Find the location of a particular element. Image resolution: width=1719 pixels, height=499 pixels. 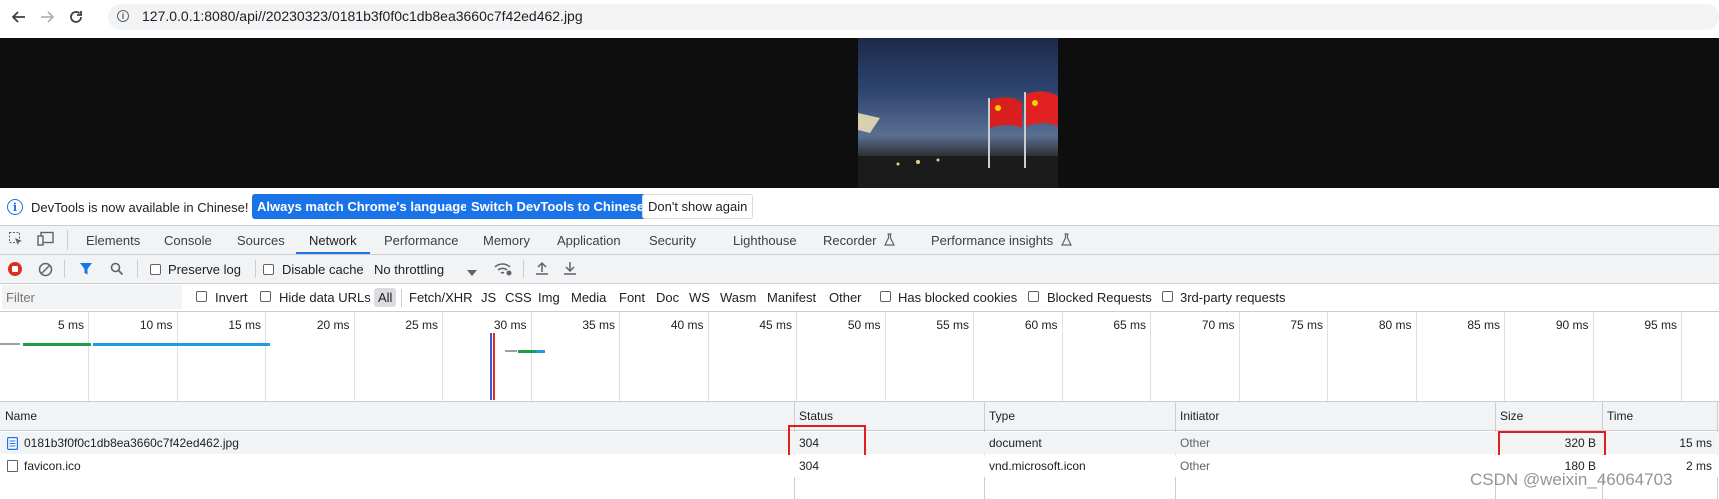

search-icon is located at coordinates (117, 270).